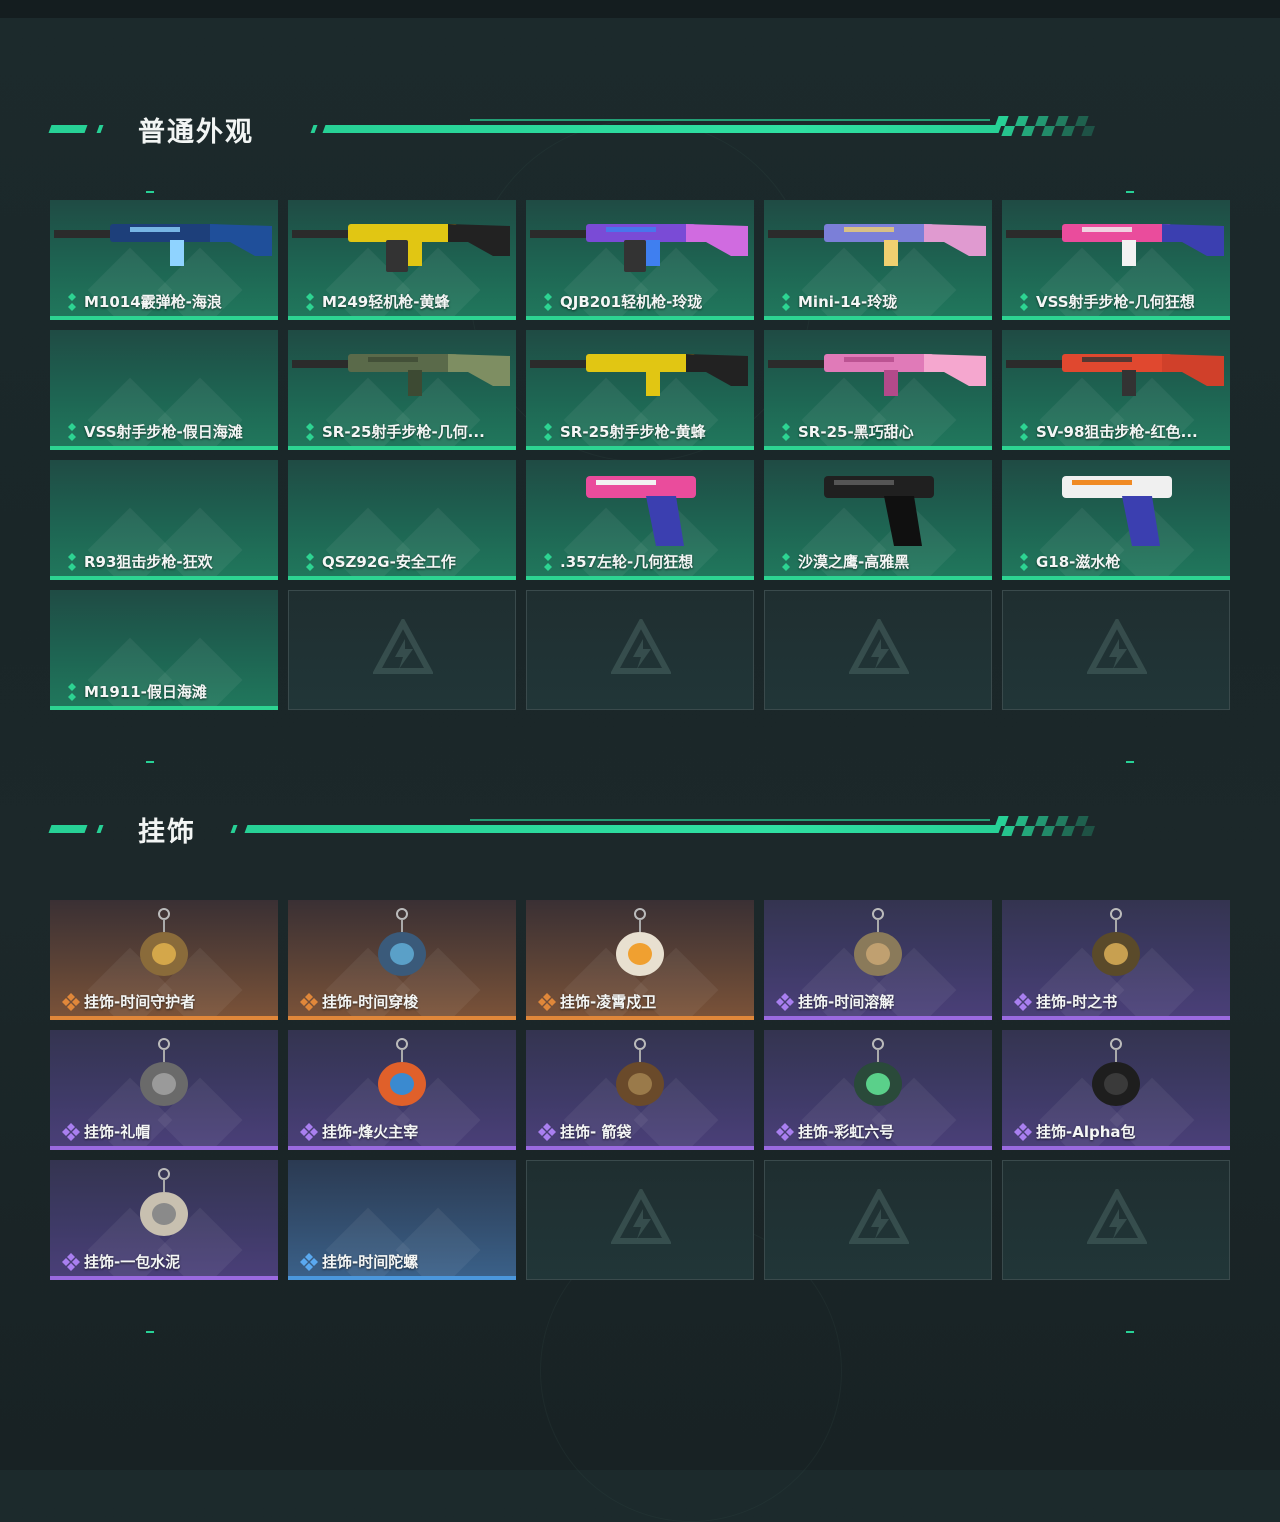 This screenshot has height=1522, width=1280. I want to click on item-name: VSS射手步枪-假日海滩, so click(163, 432).